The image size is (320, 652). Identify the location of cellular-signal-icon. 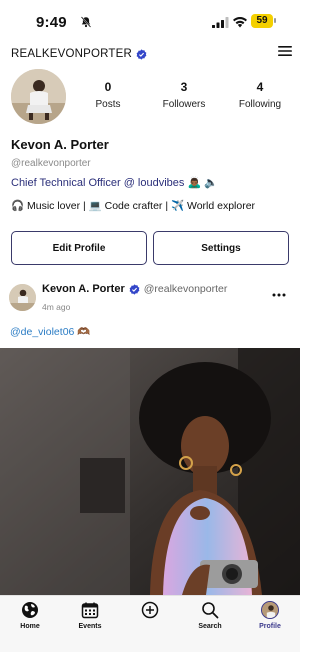
(220, 22).